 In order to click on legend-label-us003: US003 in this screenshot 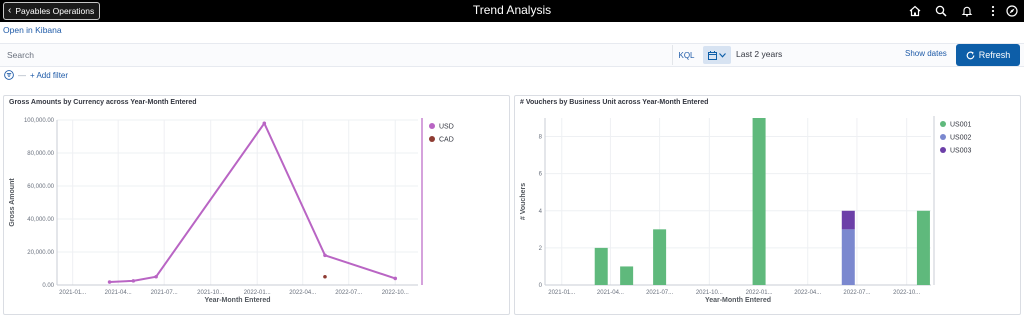, I will do `click(961, 151)`.